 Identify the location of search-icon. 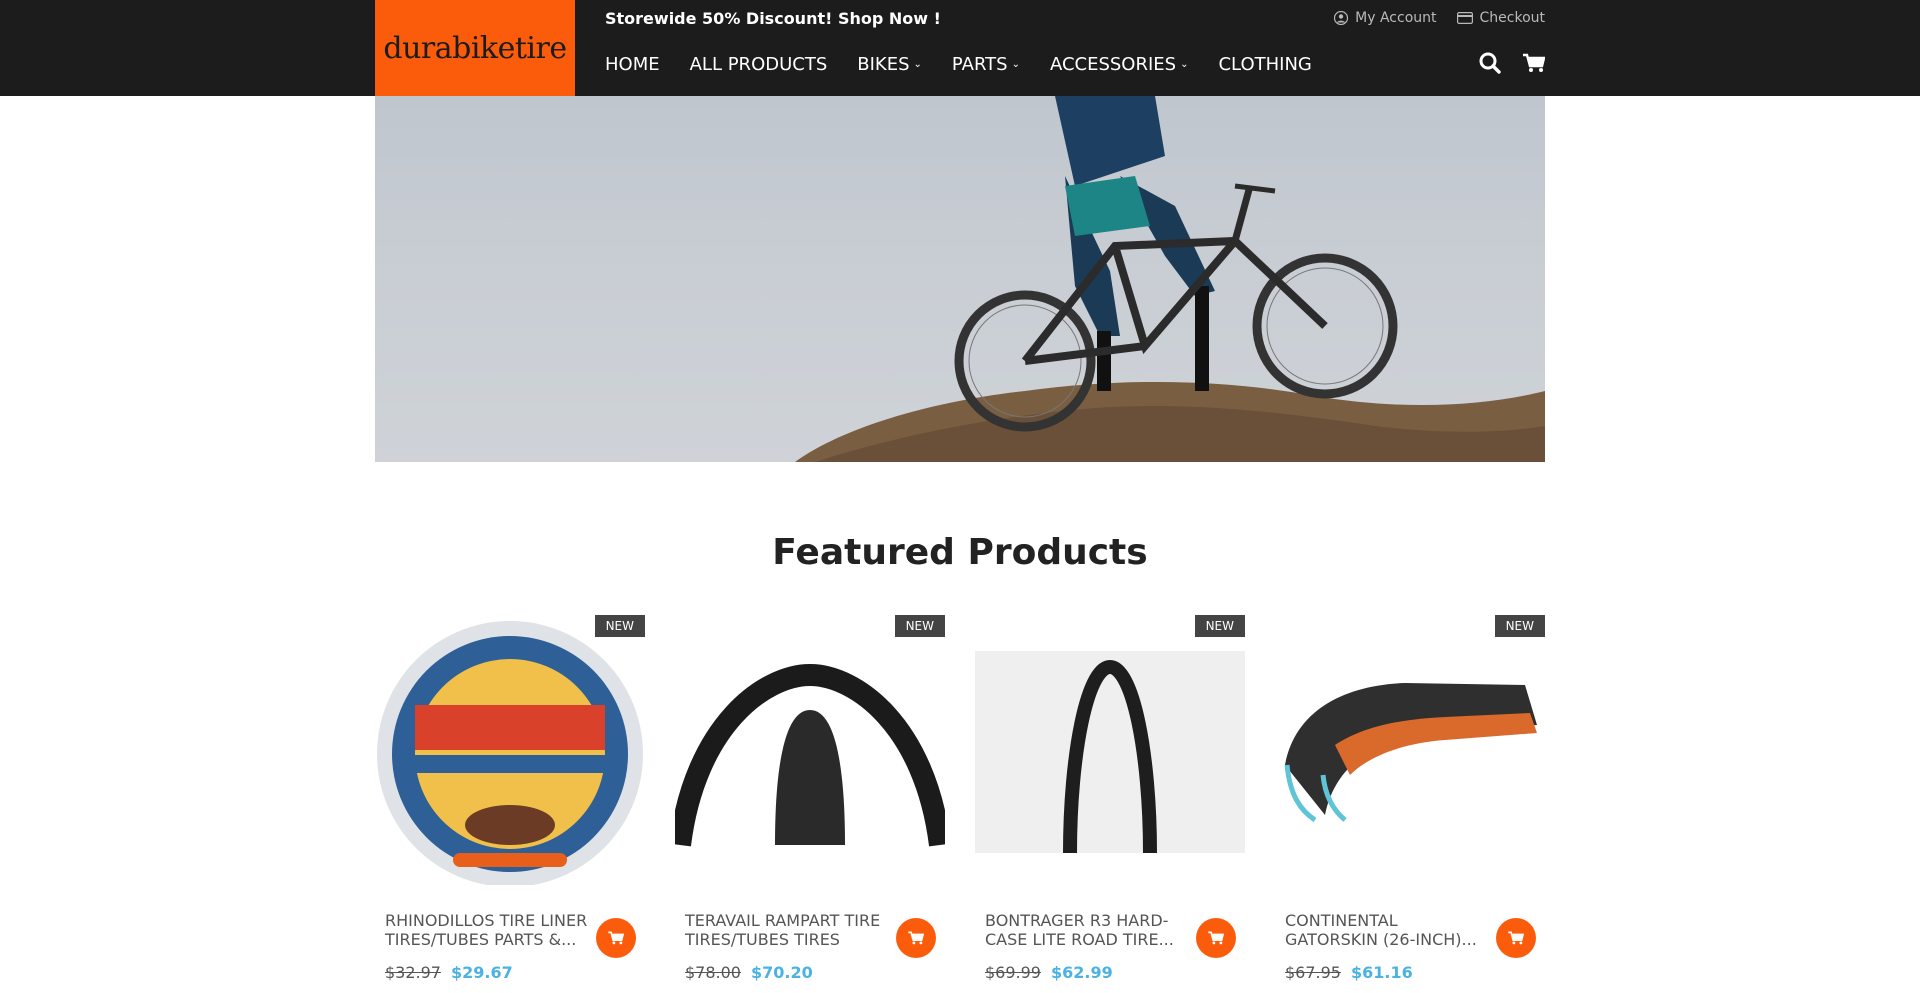
(1490, 63).